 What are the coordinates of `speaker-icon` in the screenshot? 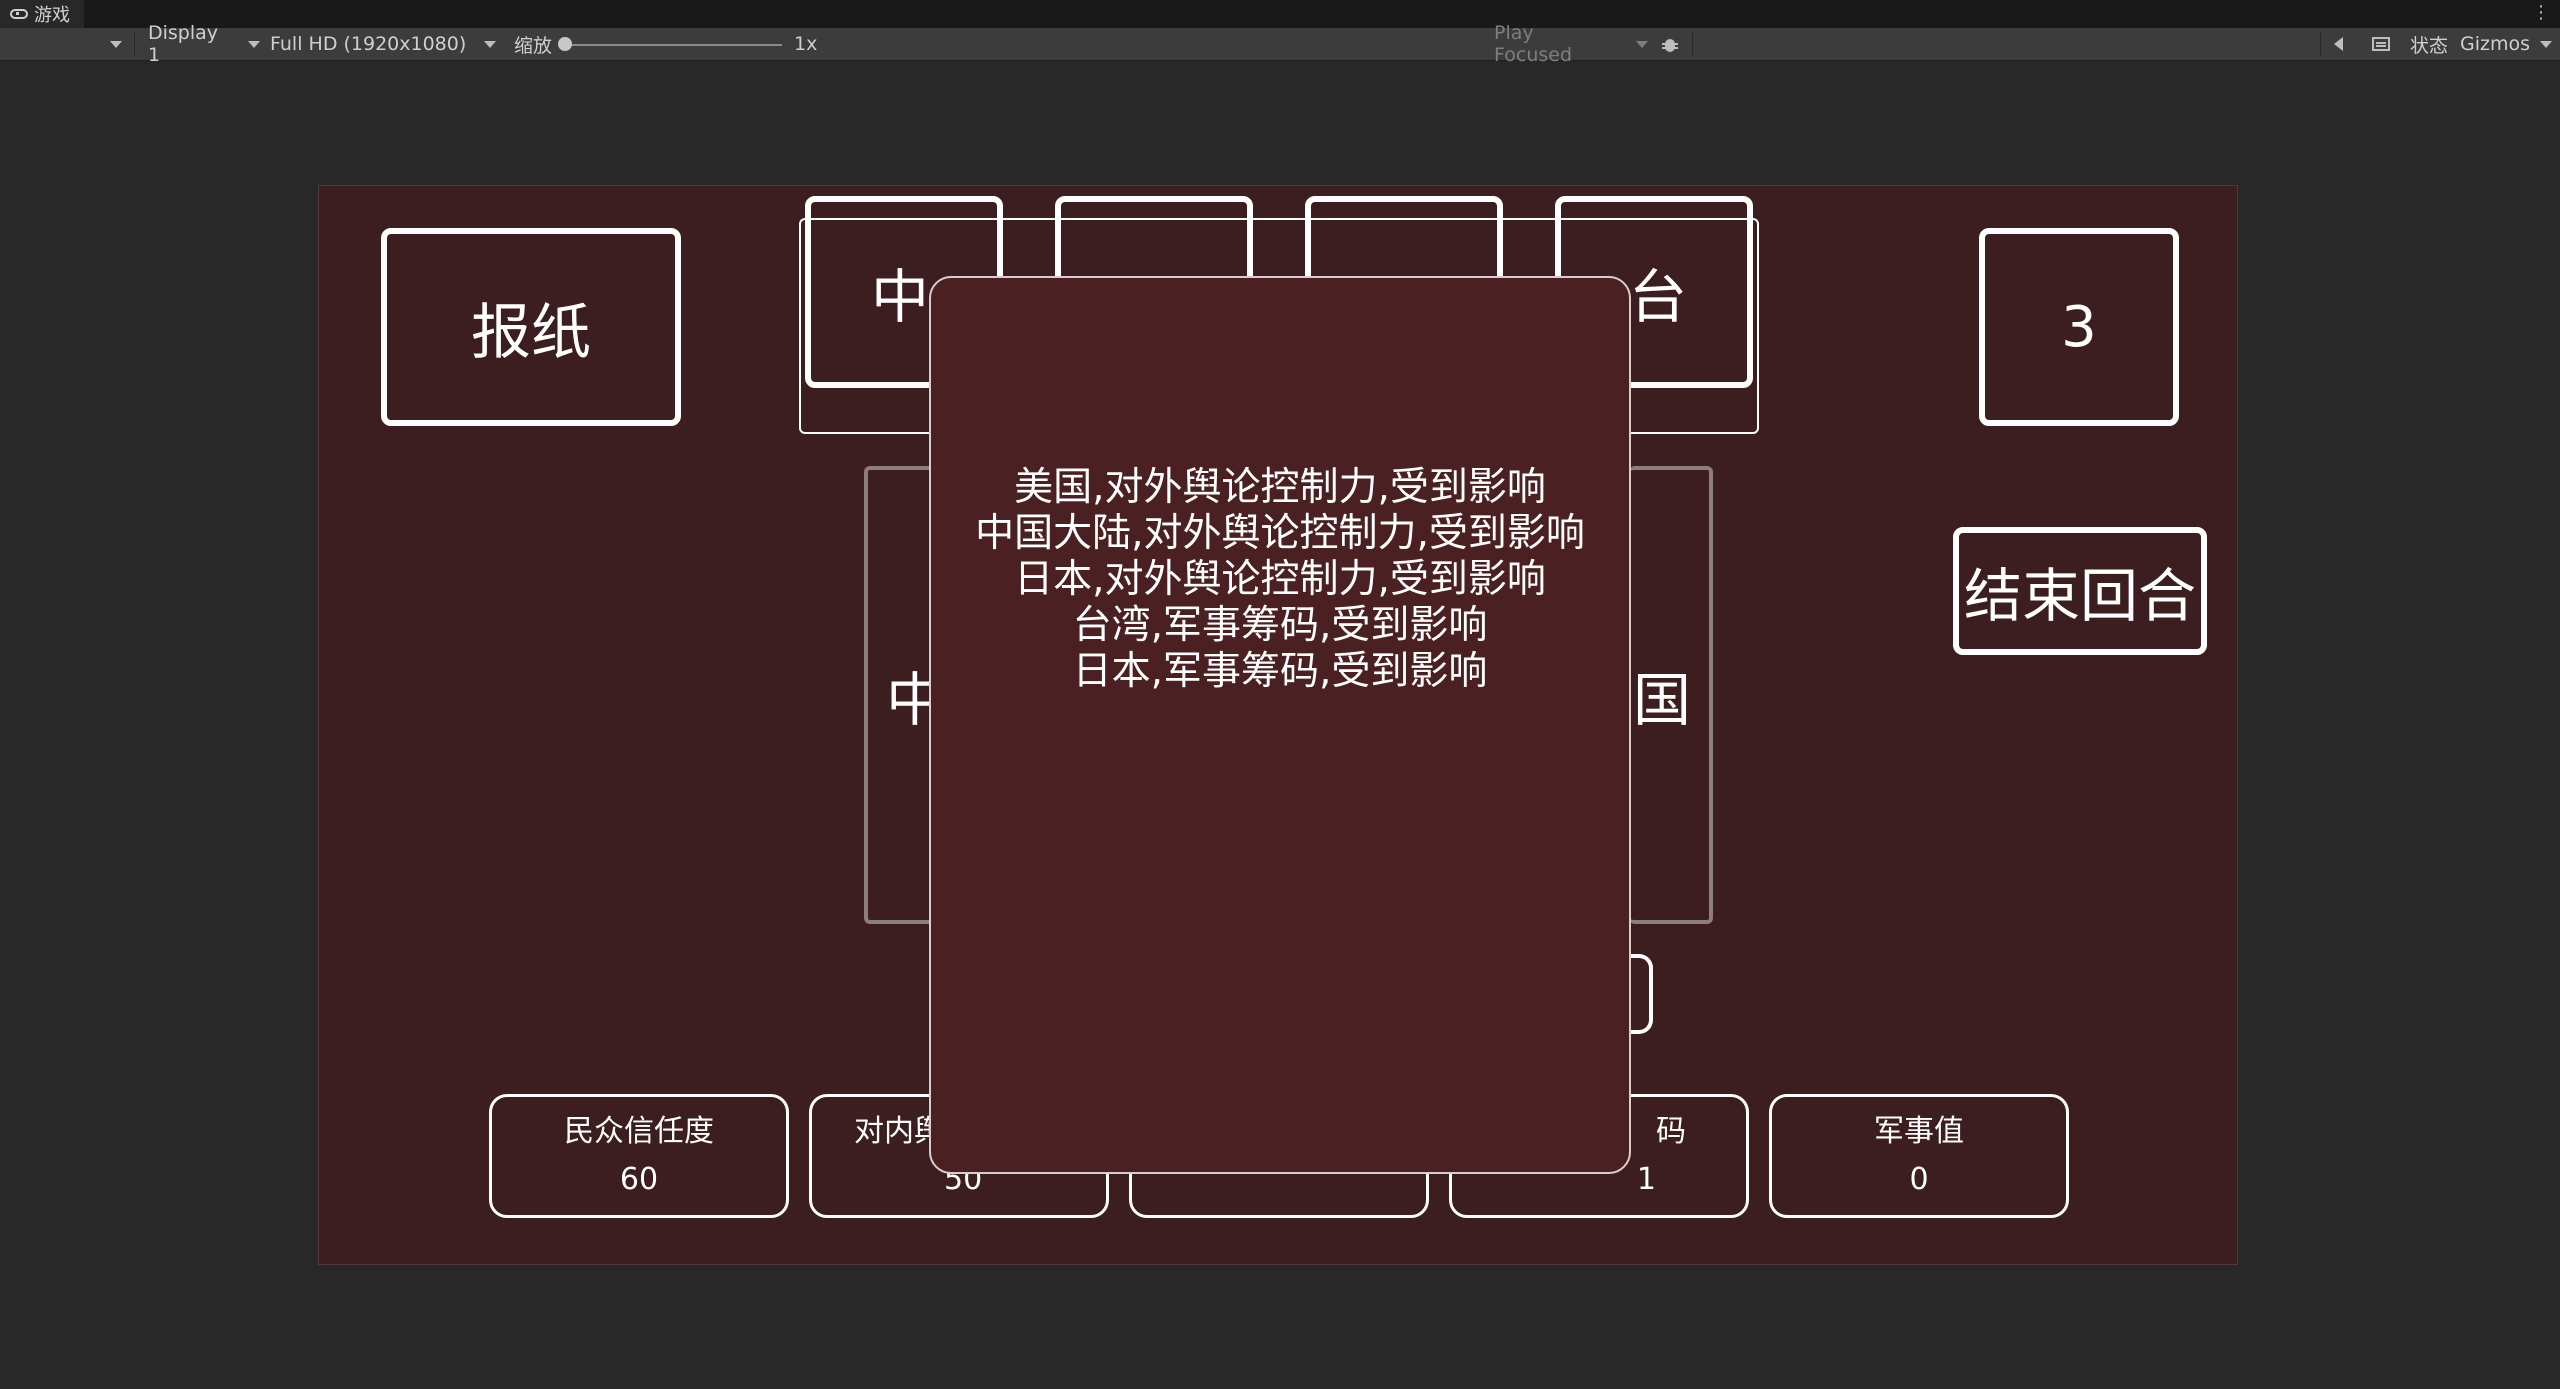 It's located at (2338, 44).